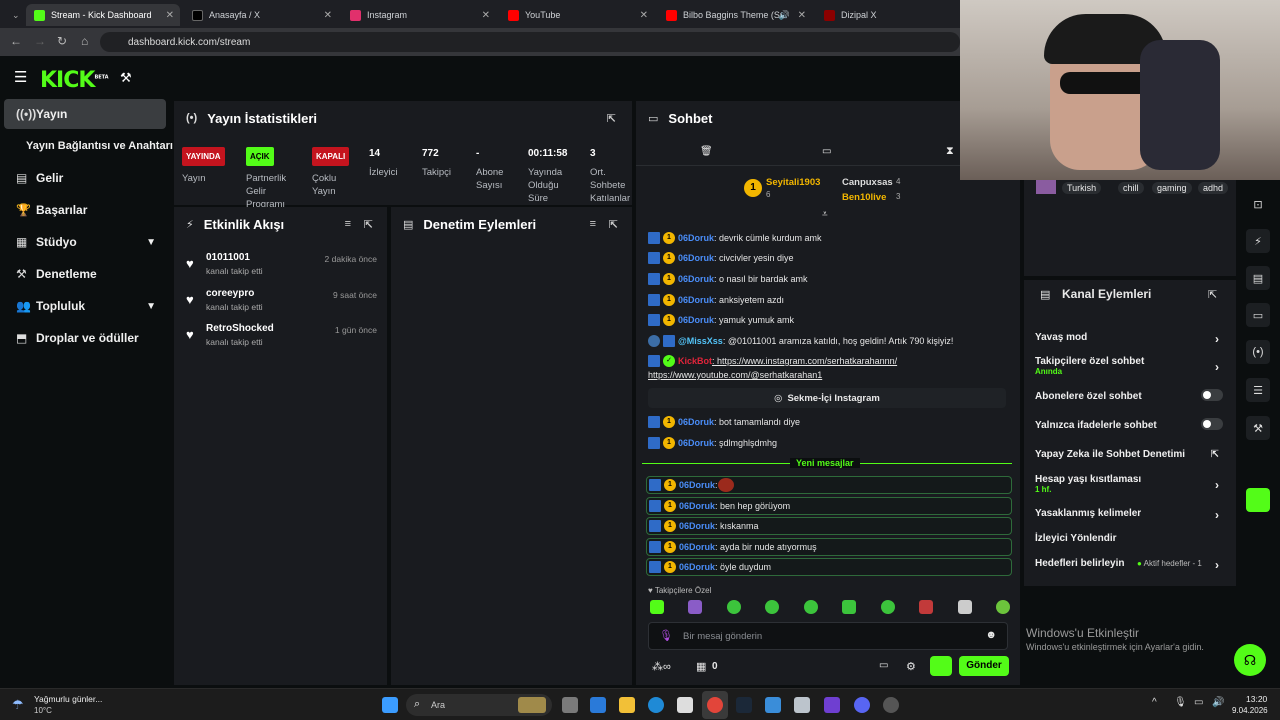  What do you see at coordinates (1212, 424) in the screenshot?
I see `emotes-only-toggle` at bounding box center [1212, 424].